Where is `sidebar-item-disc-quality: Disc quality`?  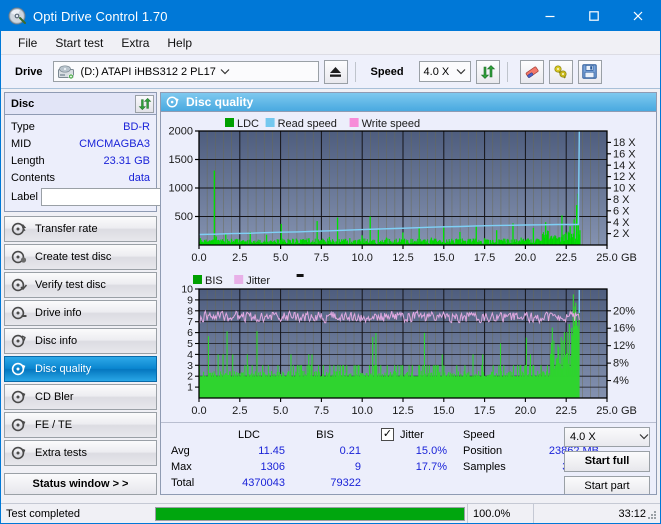 sidebar-item-disc-quality: Disc quality is located at coordinates (80, 369).